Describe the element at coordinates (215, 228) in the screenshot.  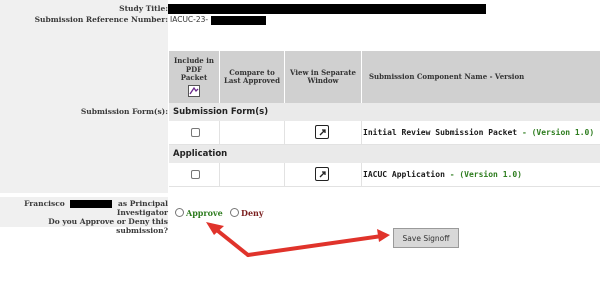
I see `arrowhead-approve` at that location.